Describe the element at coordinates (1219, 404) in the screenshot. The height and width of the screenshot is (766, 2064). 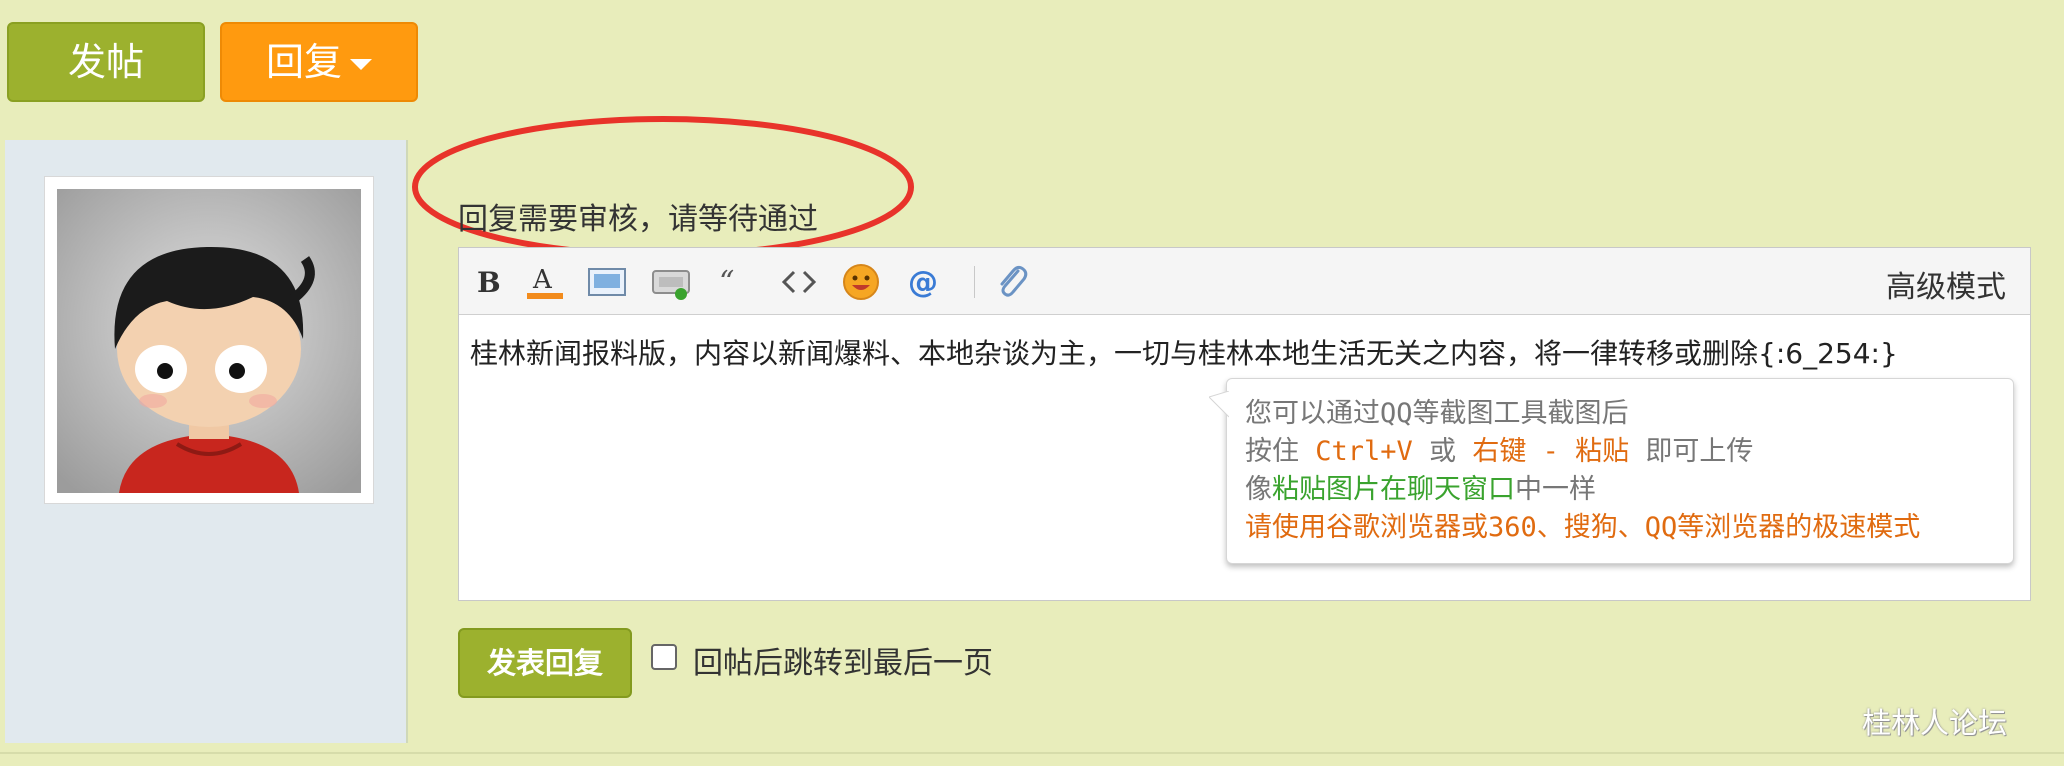
I see `tip-arrow-icon` at that location.